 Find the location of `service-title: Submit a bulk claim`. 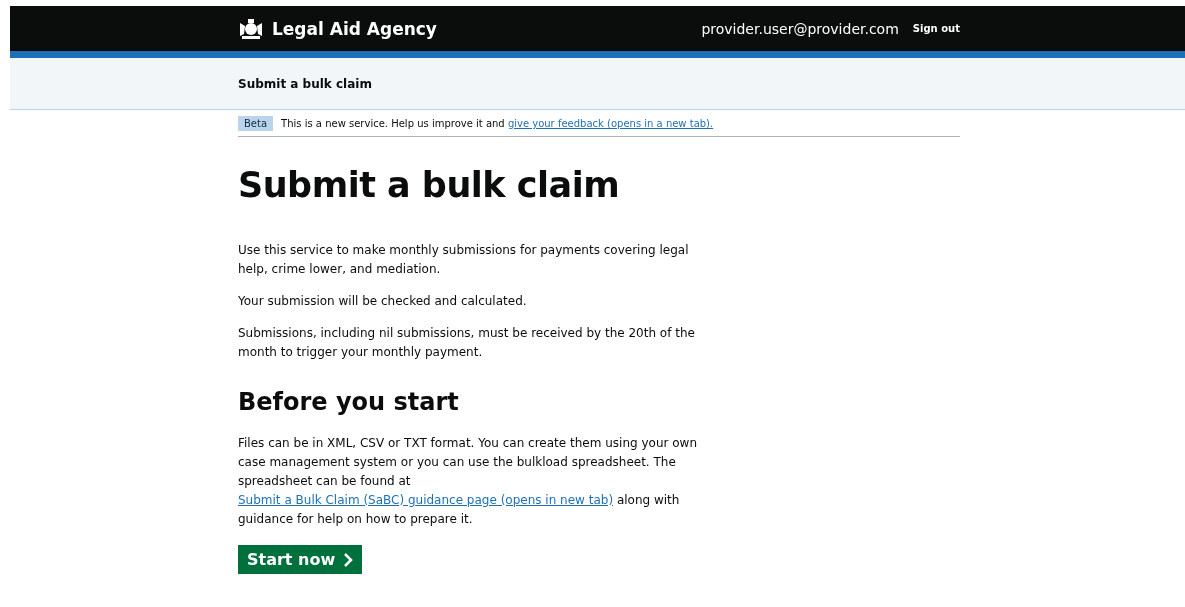

service-title: Submit a bulk claim is located at coordinates (305, 83).